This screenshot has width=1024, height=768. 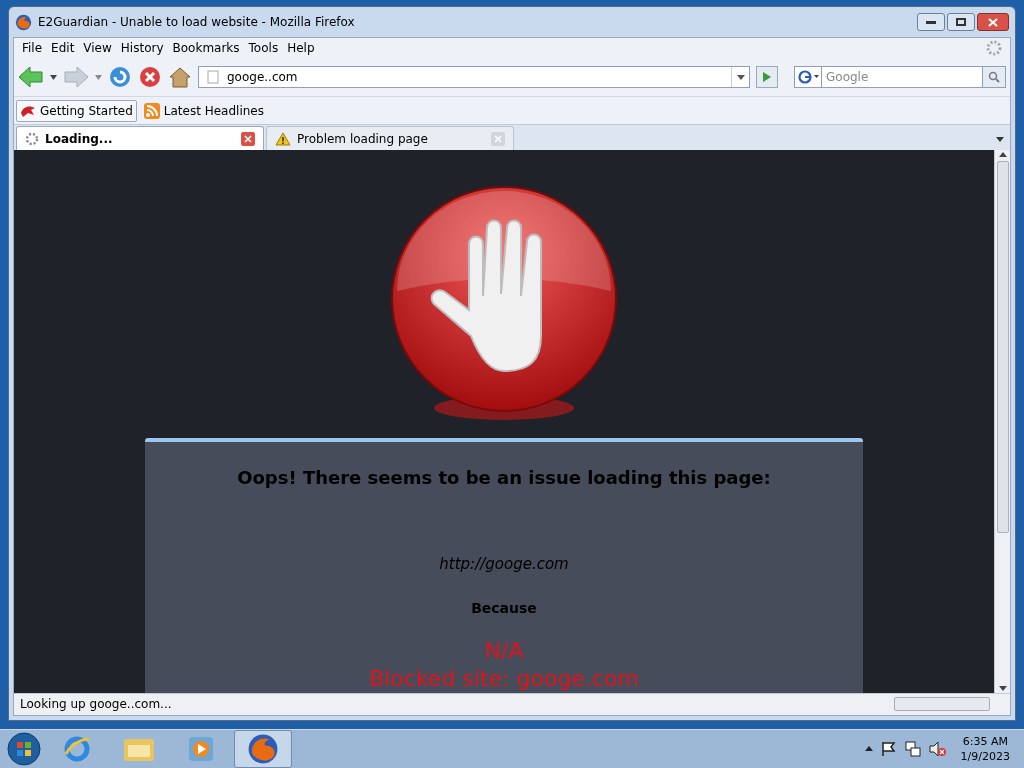 What do you see at coordinates (263, 748) in the screenshot?
I see `taskbar-button` at bounding box center [263, 748].